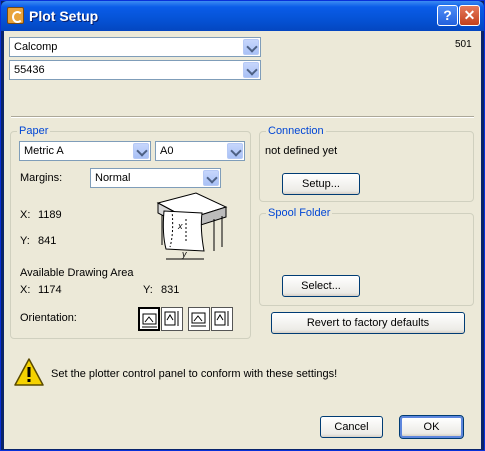 This screenshot has width=485, height=451. What do you see at coordinates (77, 273) in the screenshot?
I see `available-area-label: Available Drawing Area` at bounding box center [77, 273].